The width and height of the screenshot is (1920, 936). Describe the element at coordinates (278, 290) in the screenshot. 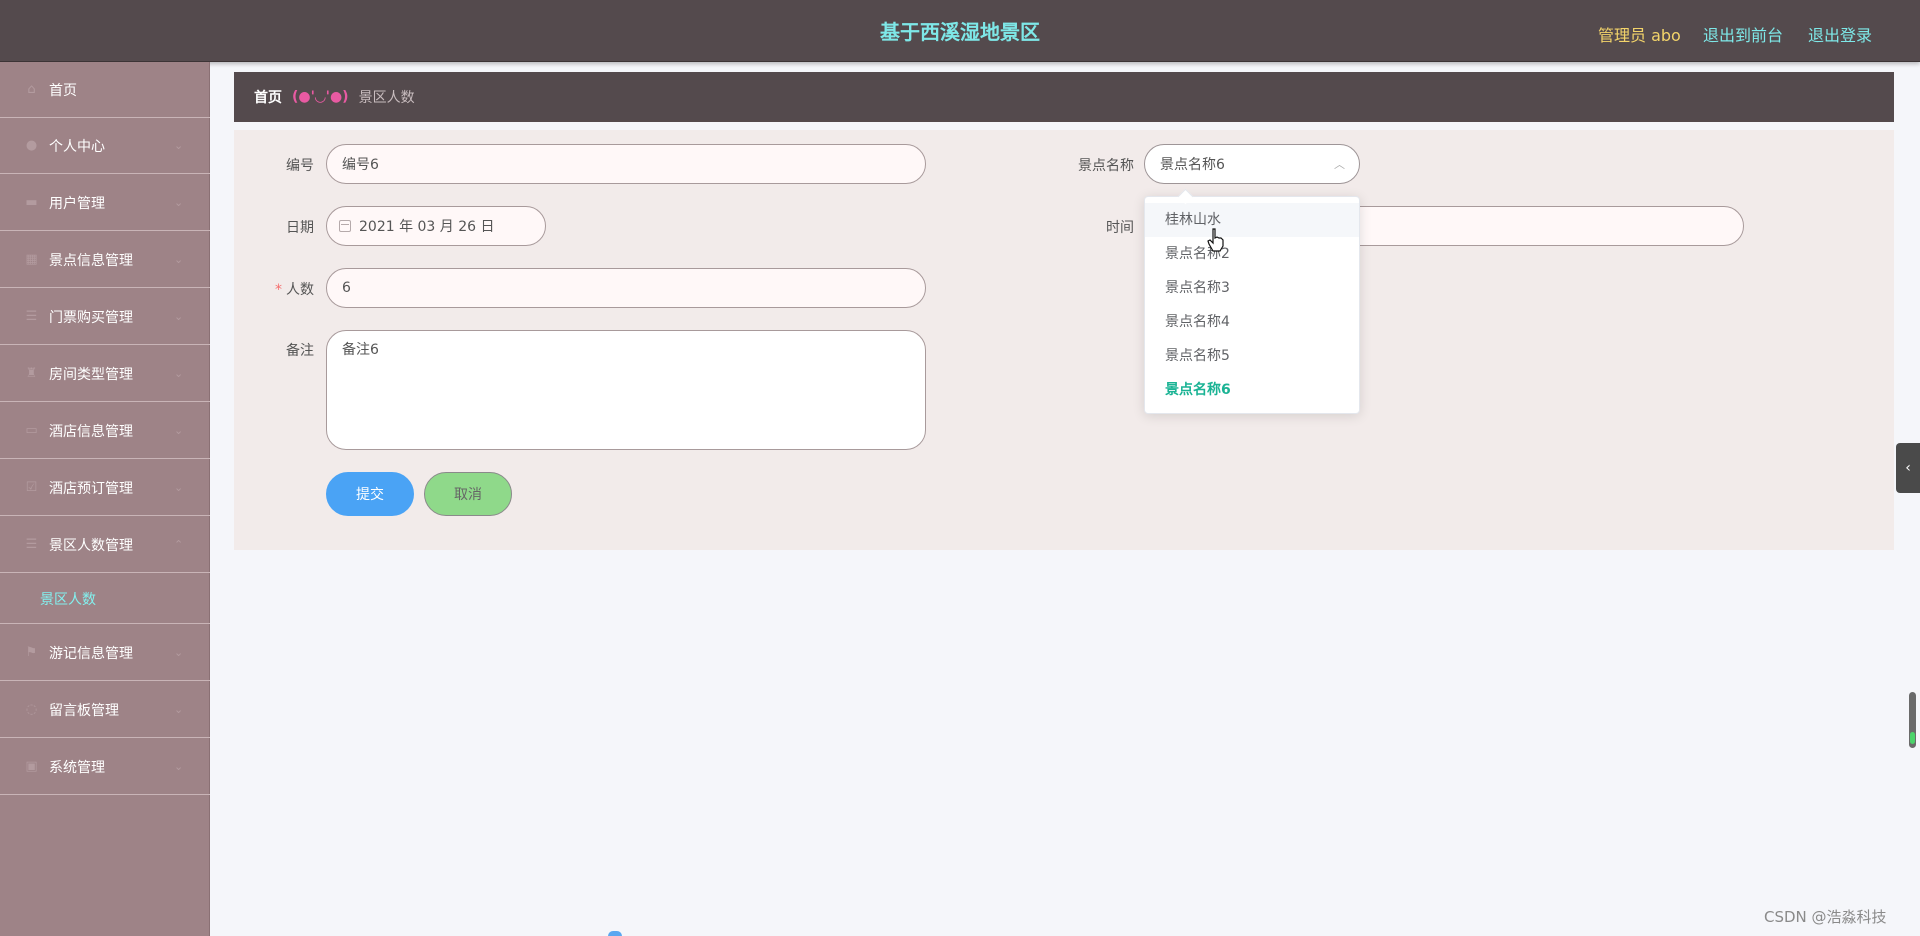

I see `required-mark: *` at that location.